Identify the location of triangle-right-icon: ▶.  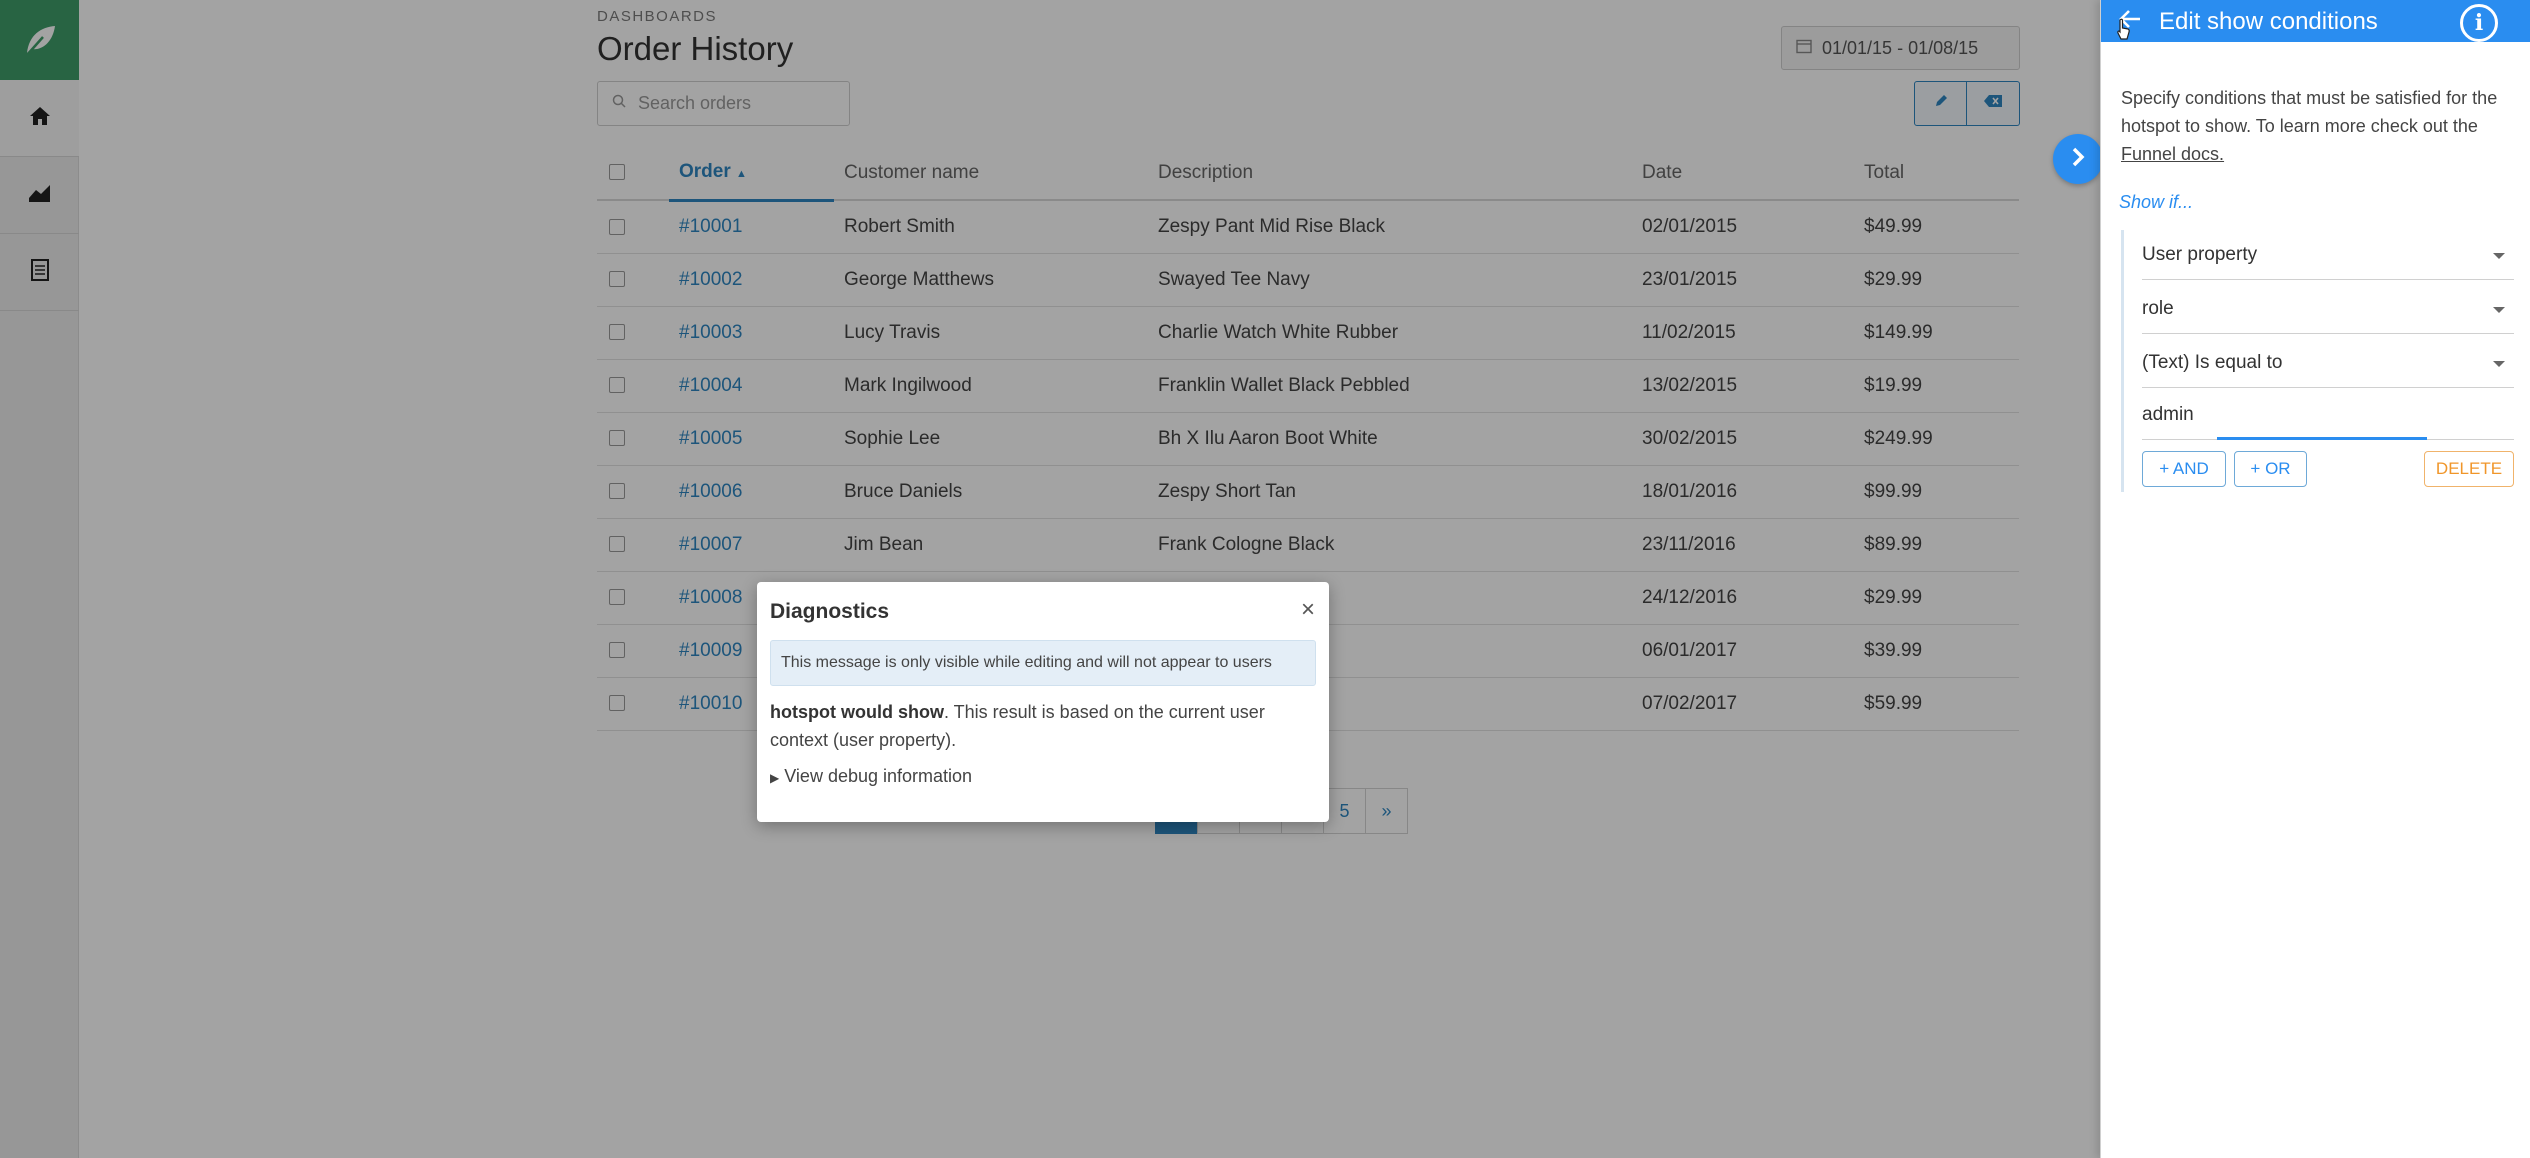
(775, 778).